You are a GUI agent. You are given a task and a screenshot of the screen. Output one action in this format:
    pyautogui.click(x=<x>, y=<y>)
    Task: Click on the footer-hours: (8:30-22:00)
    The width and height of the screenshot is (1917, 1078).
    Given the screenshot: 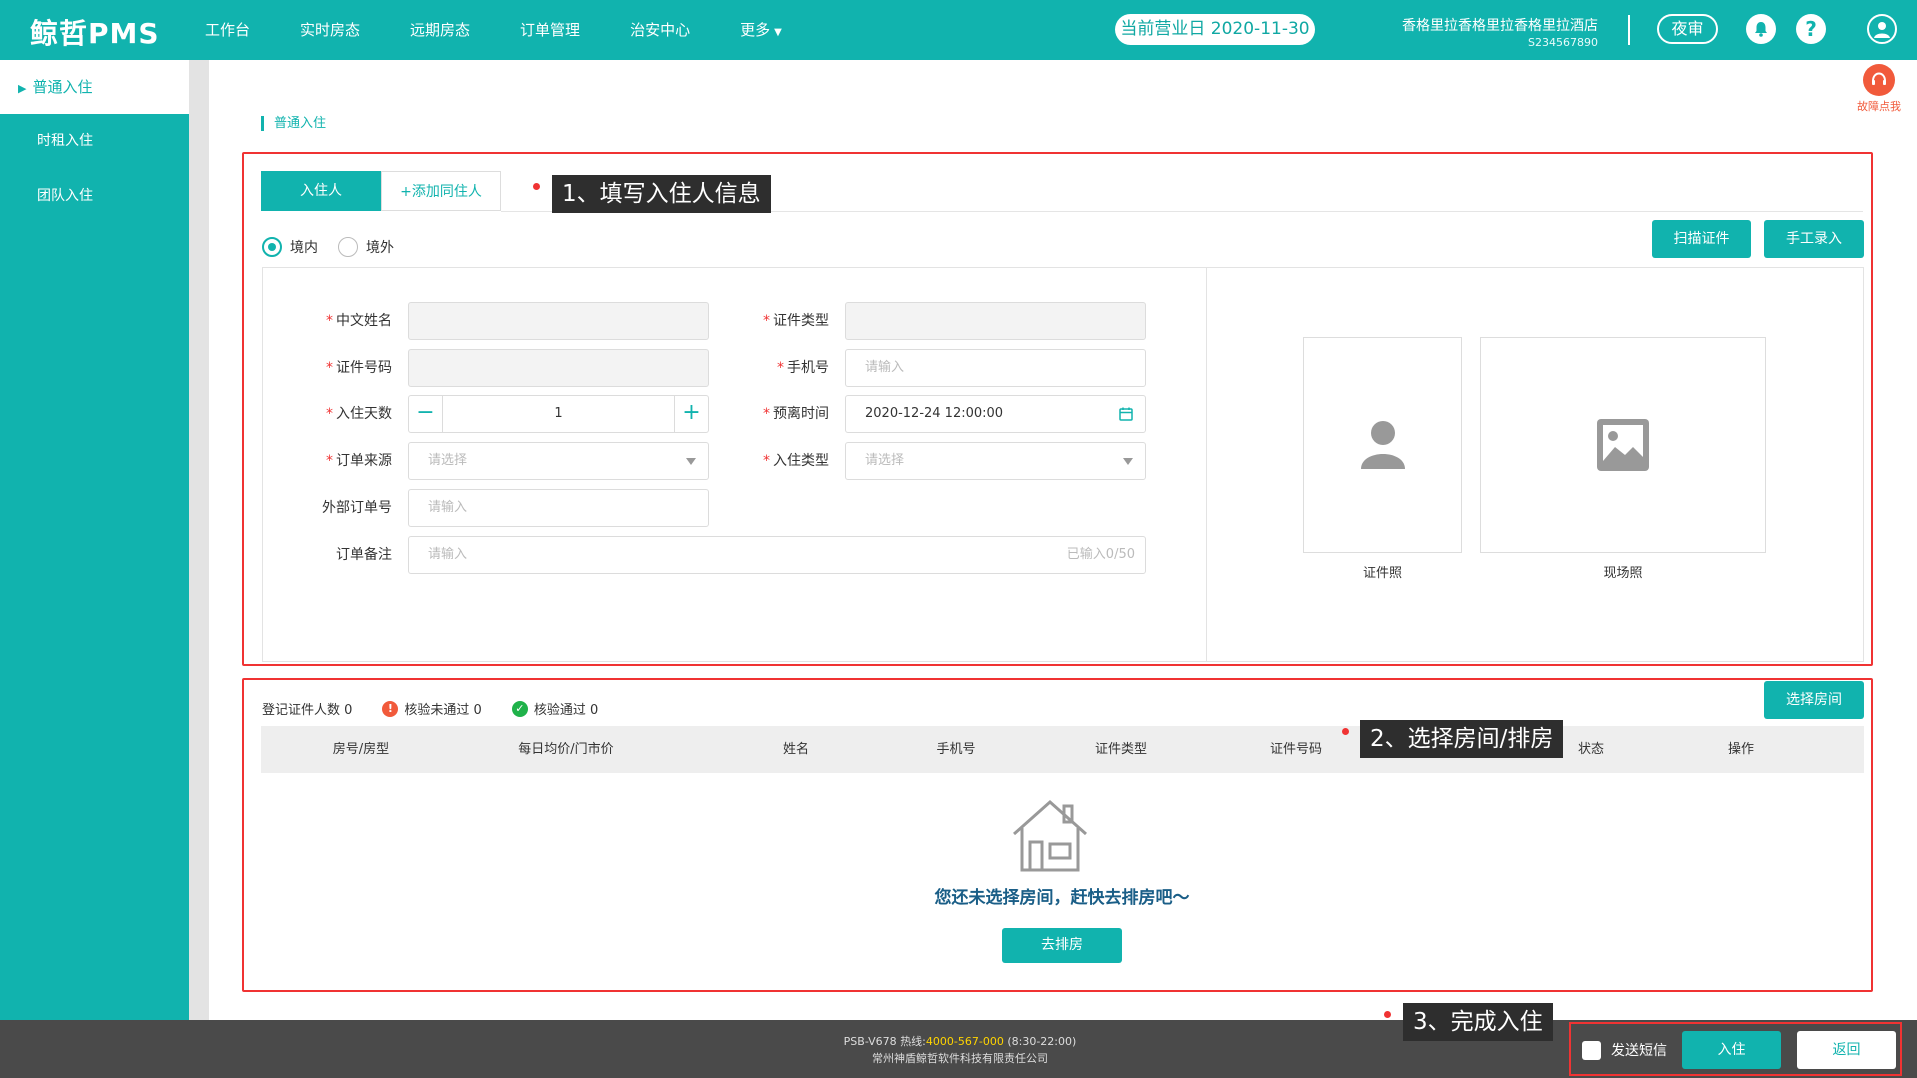 What is the action you would take?
    pyautogui.click(x=1042, y=1041)
    